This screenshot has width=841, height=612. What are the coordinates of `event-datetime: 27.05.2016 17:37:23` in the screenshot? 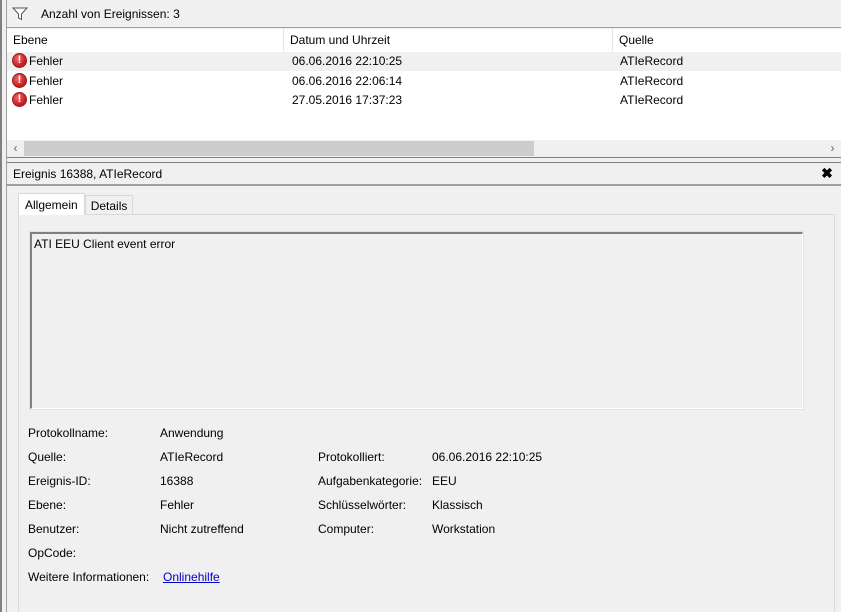 It's located at (347, 100).